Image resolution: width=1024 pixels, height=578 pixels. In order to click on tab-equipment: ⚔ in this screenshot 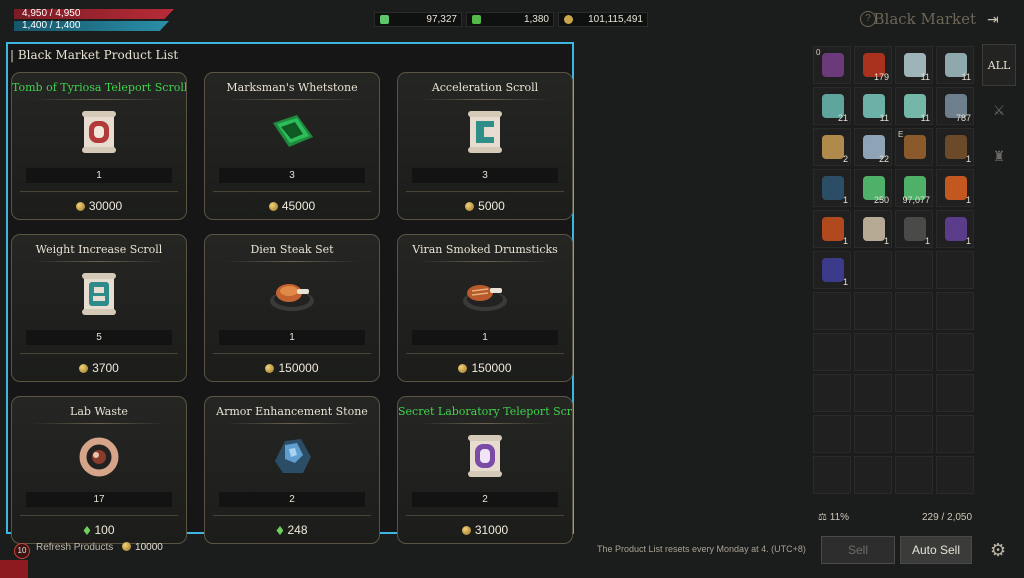, I will do `click(999, 111)`.